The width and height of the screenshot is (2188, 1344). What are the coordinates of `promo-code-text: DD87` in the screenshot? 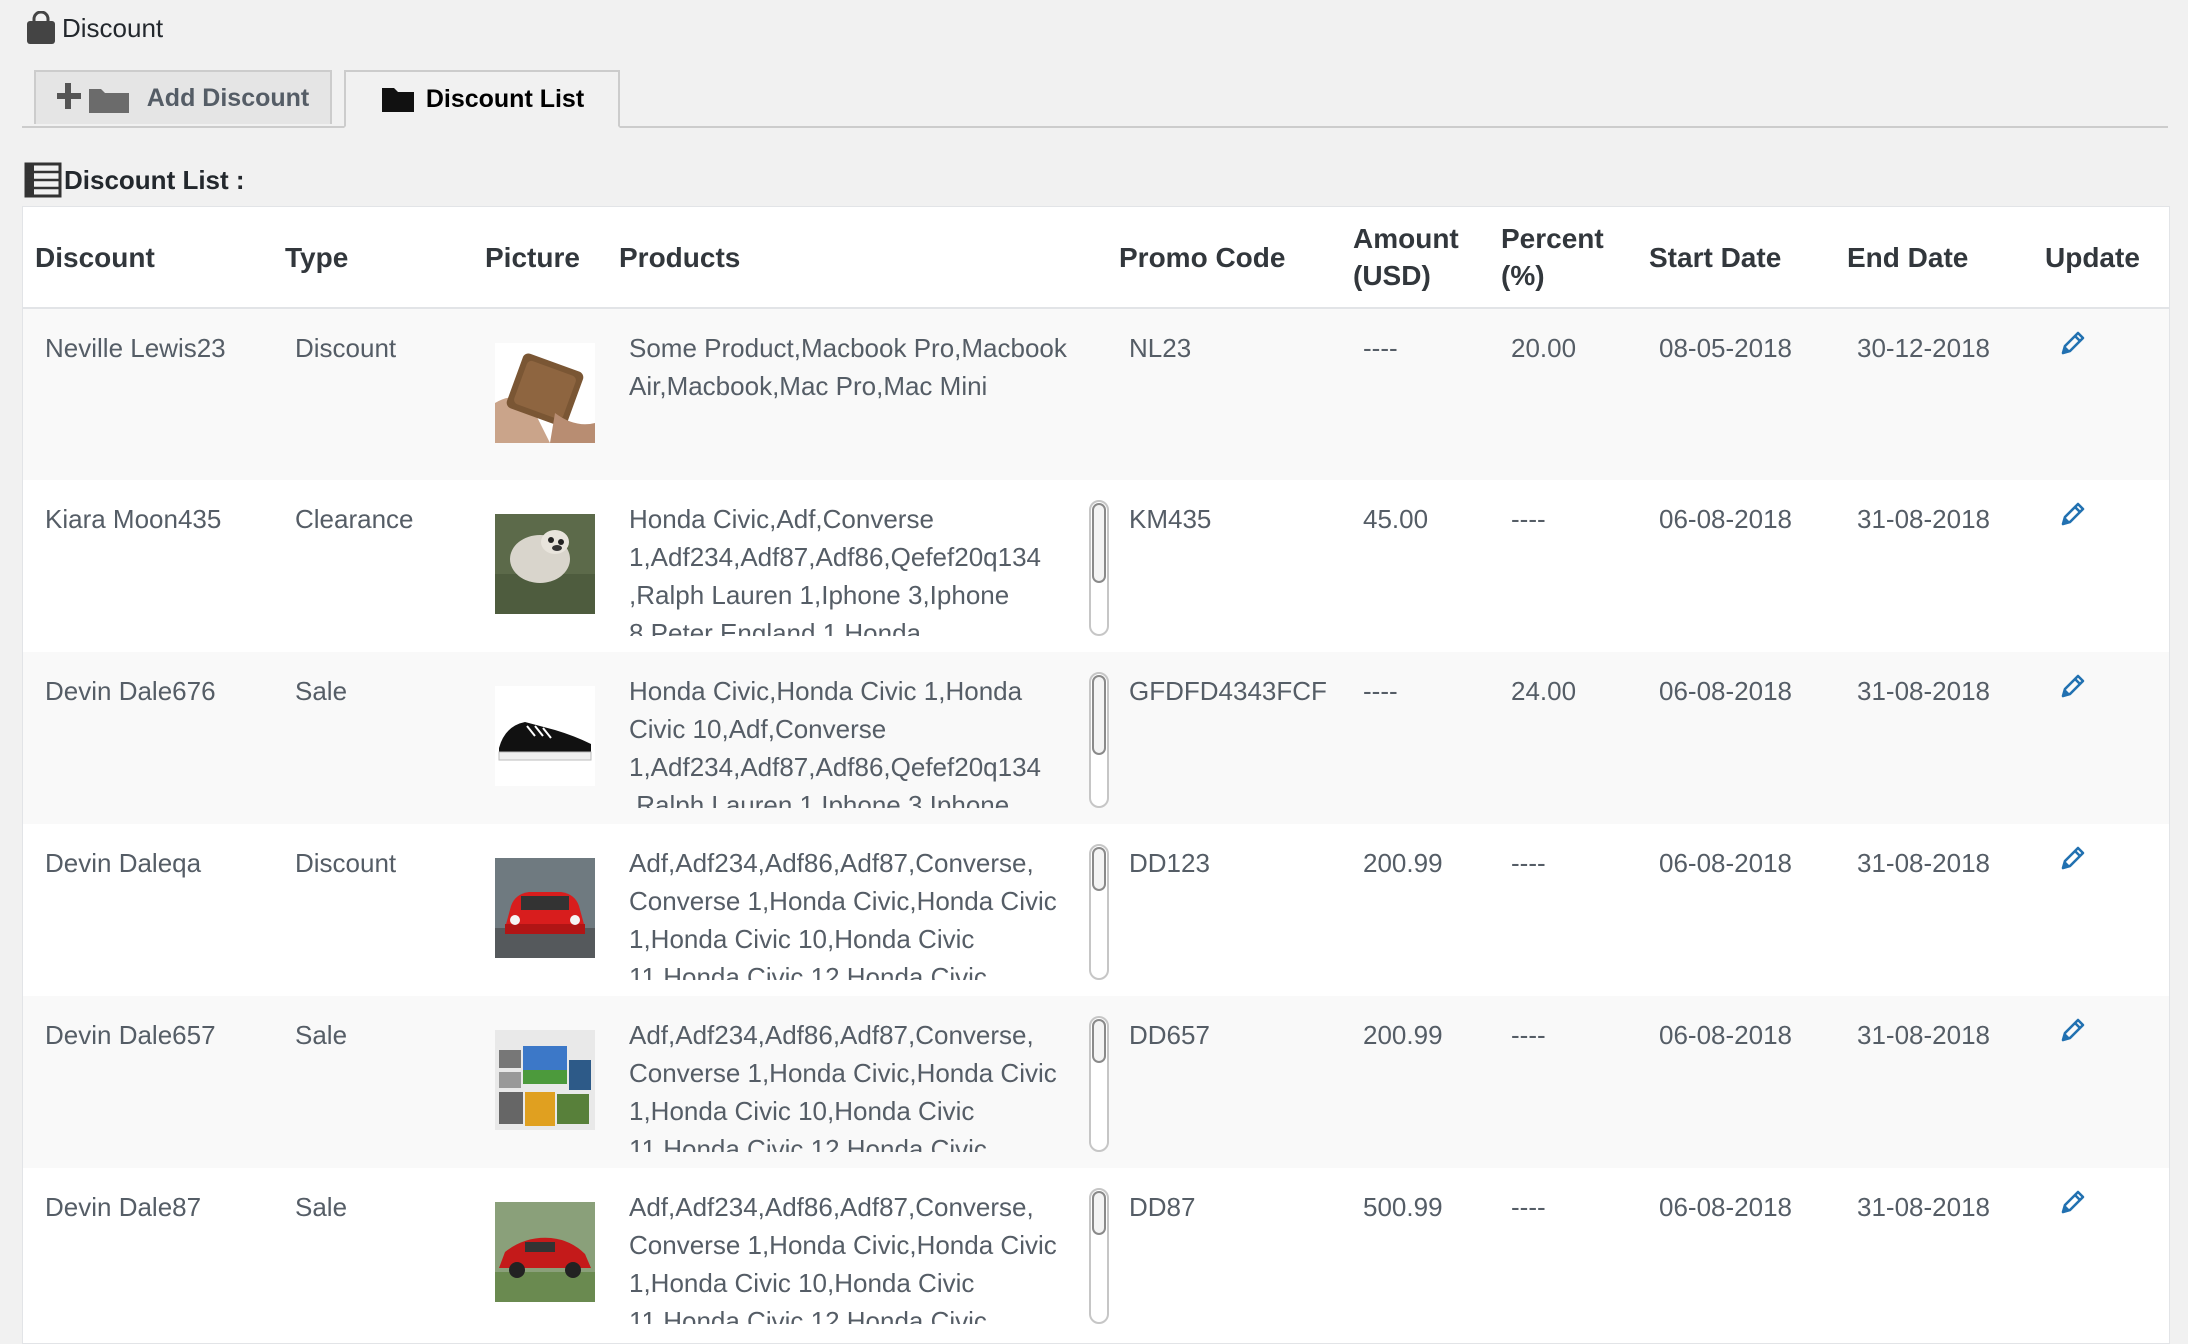 It's located at (1162, 1207).